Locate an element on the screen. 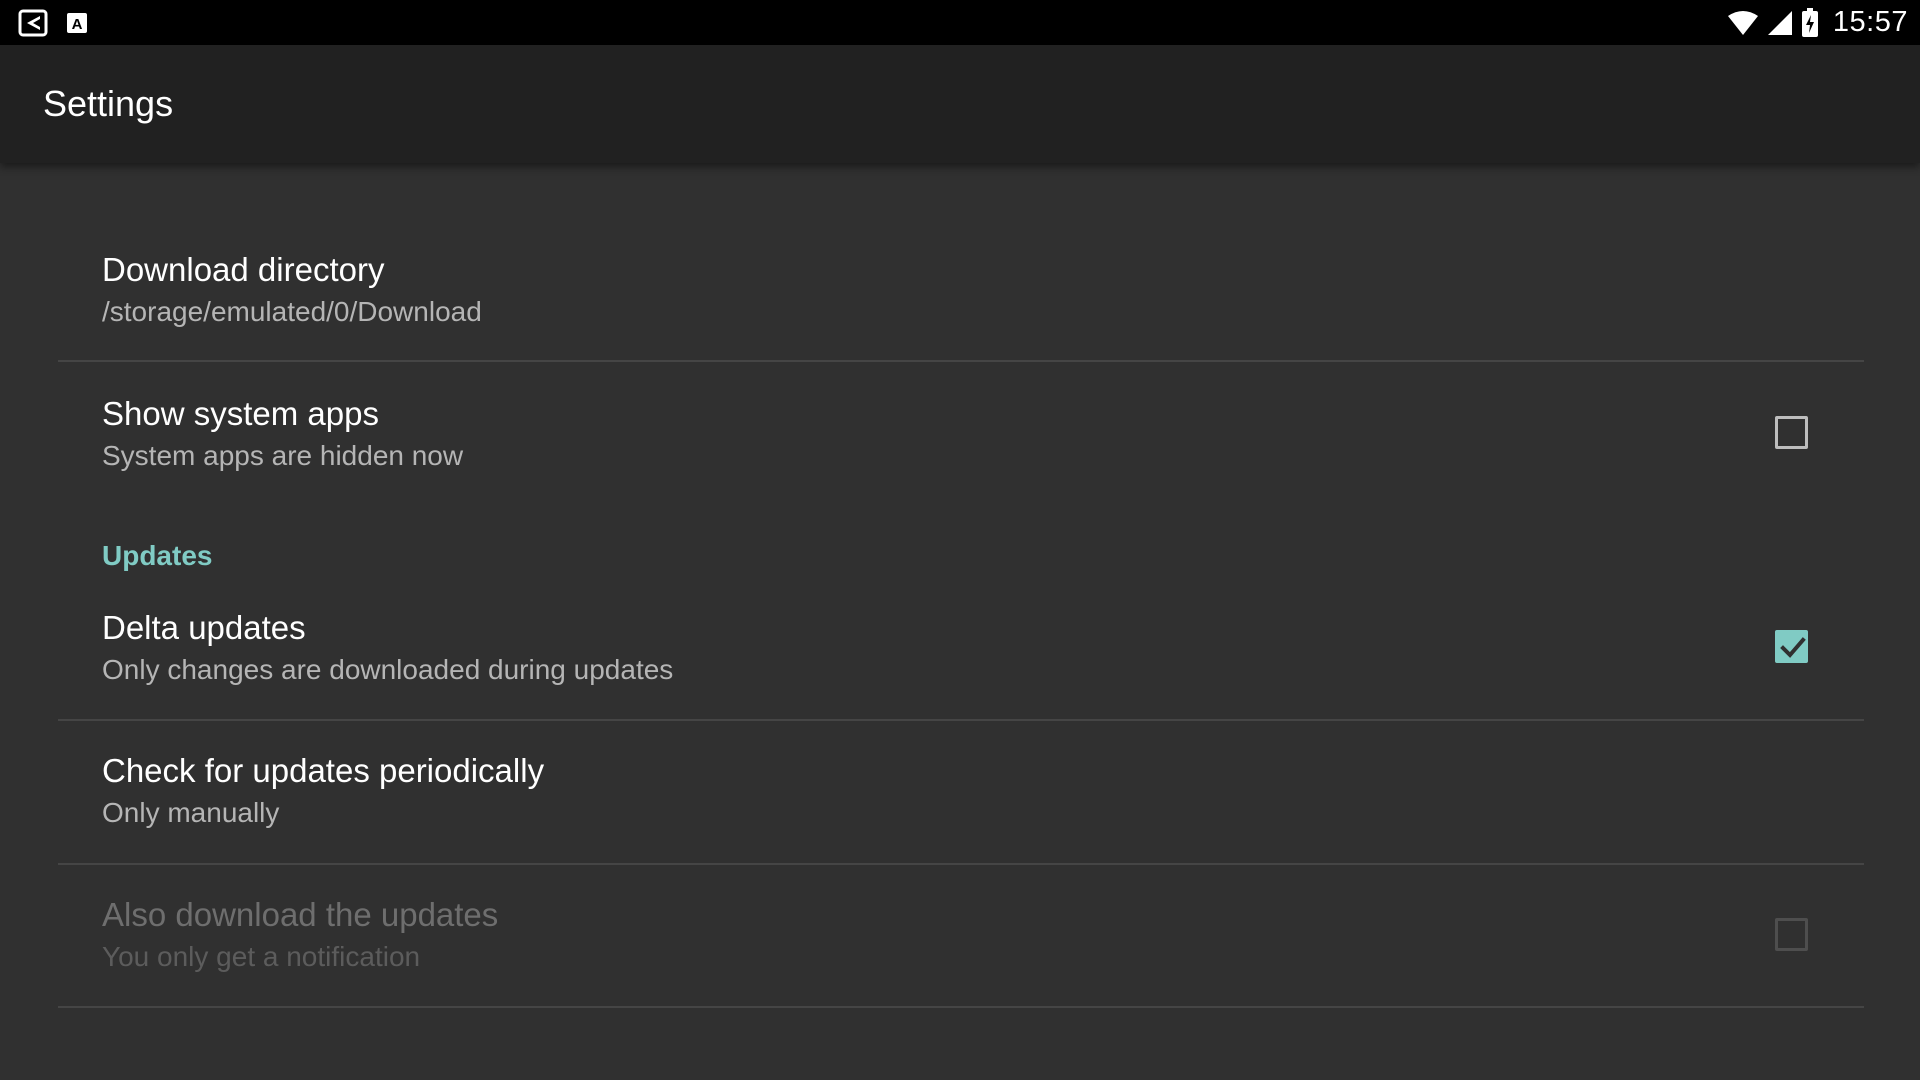  battery-charging-icon is located at coordinates (1810, 22).